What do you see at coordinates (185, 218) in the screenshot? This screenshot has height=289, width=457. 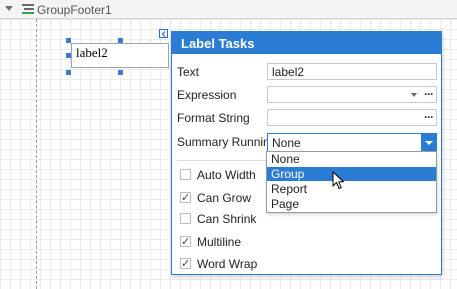 I see `can-shrink-checkbox` at bounding box center [185, 218].